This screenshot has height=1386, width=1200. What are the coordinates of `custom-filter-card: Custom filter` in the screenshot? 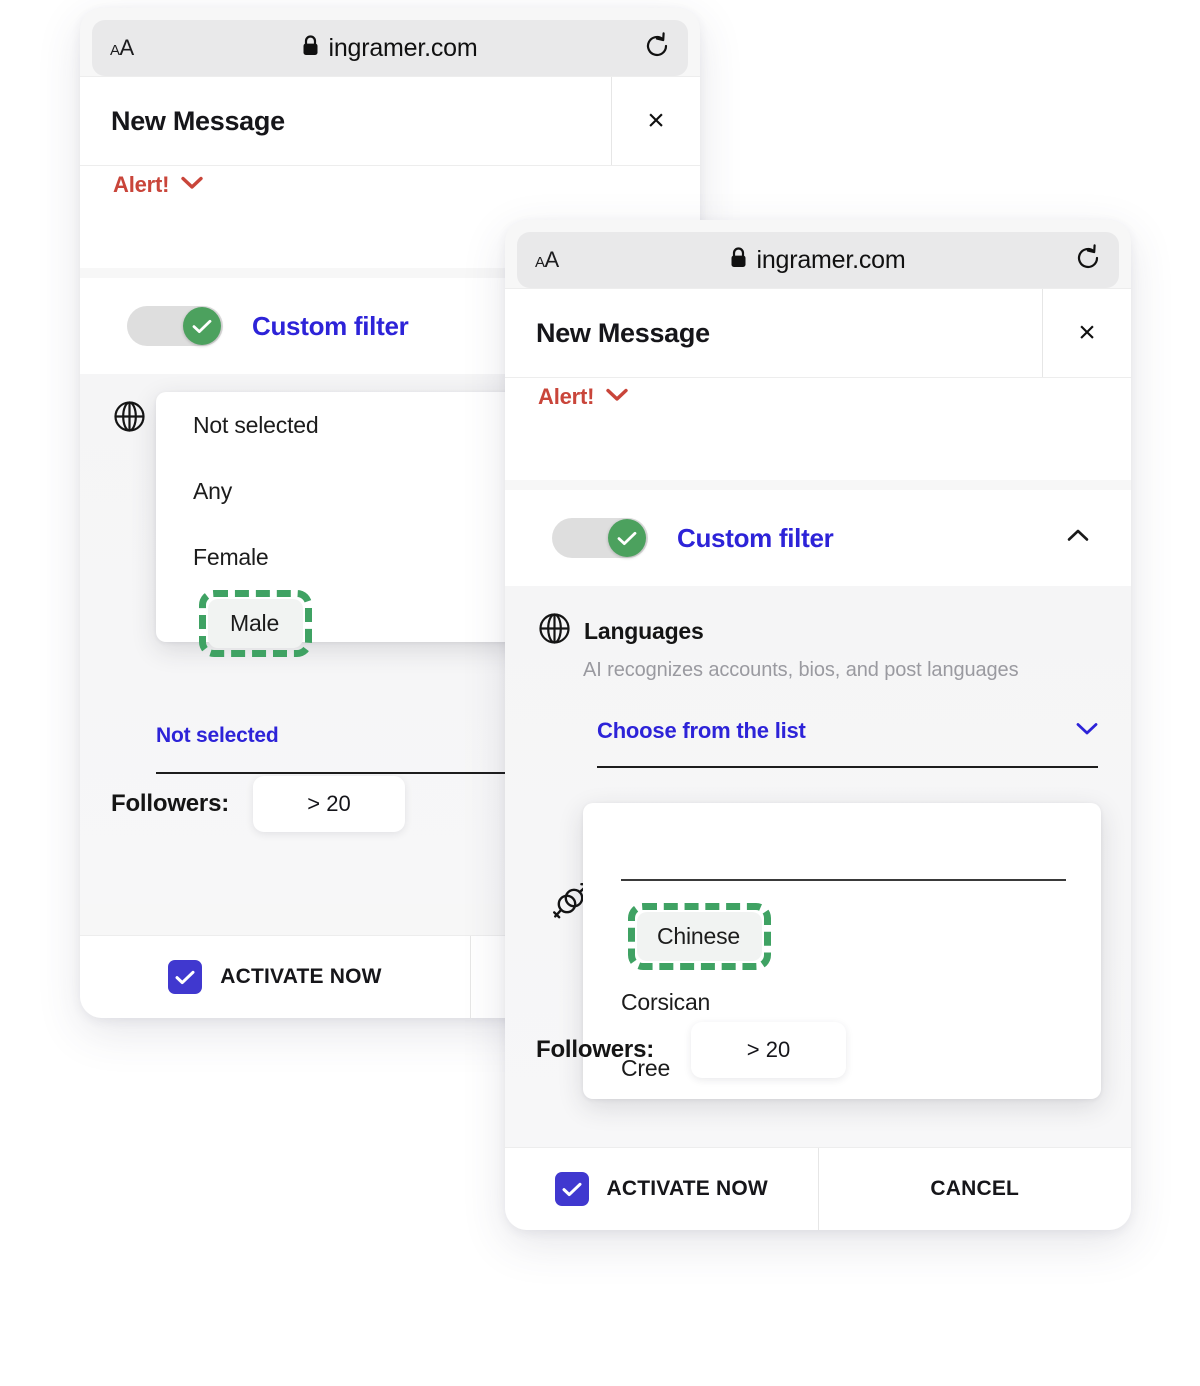 It's located at (818, 538).